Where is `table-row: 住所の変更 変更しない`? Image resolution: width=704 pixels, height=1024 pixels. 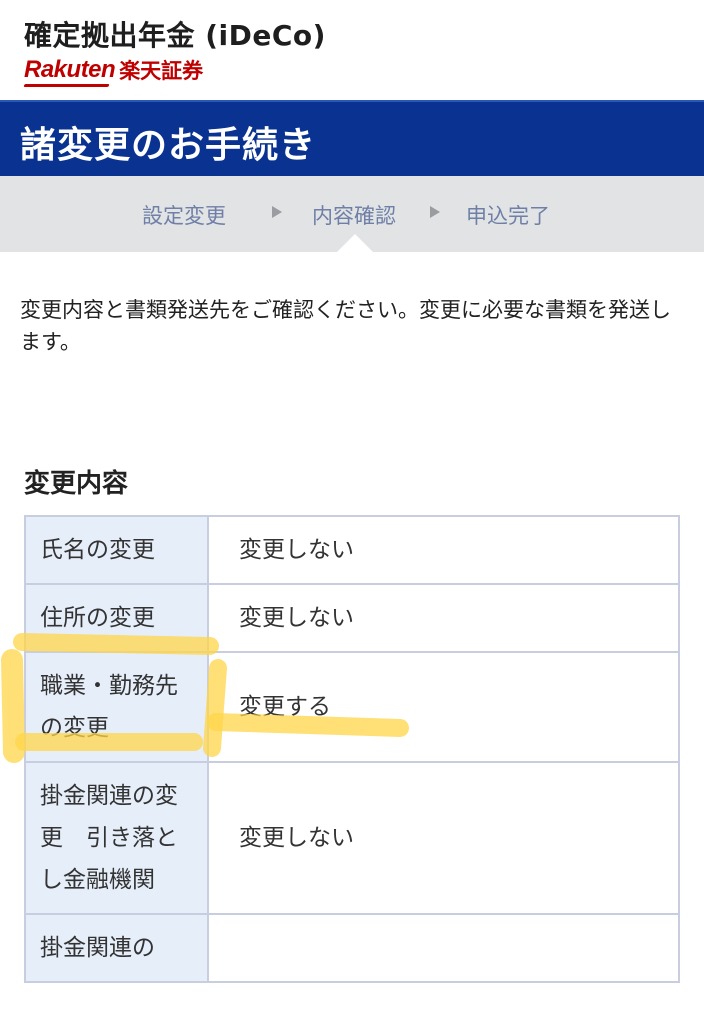 table-row: 住所の変更 変更しない is located at coordinates (352, 618).